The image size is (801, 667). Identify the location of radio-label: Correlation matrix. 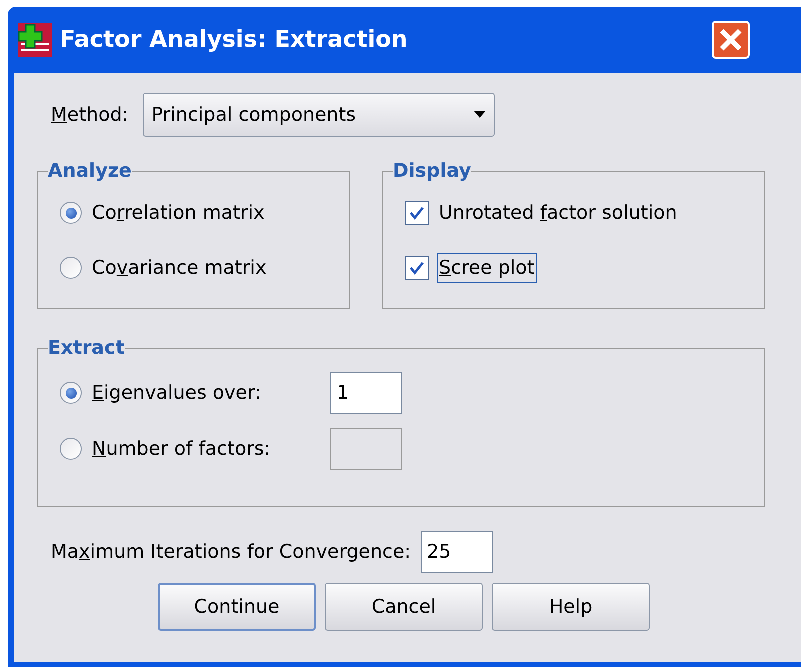
(178, 213).